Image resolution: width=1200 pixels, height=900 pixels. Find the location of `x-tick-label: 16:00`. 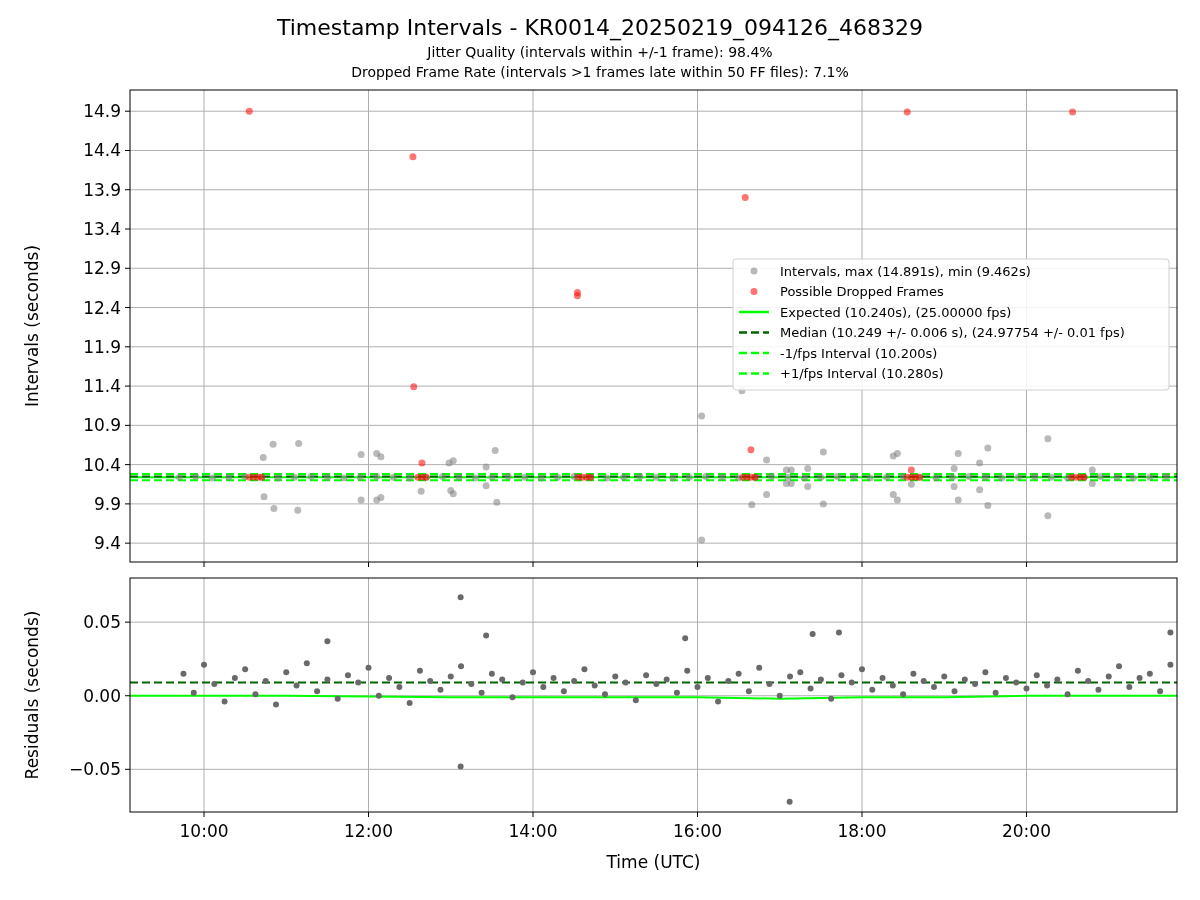

x-tick-label: 16:00 is located at coordinates (697, 831).